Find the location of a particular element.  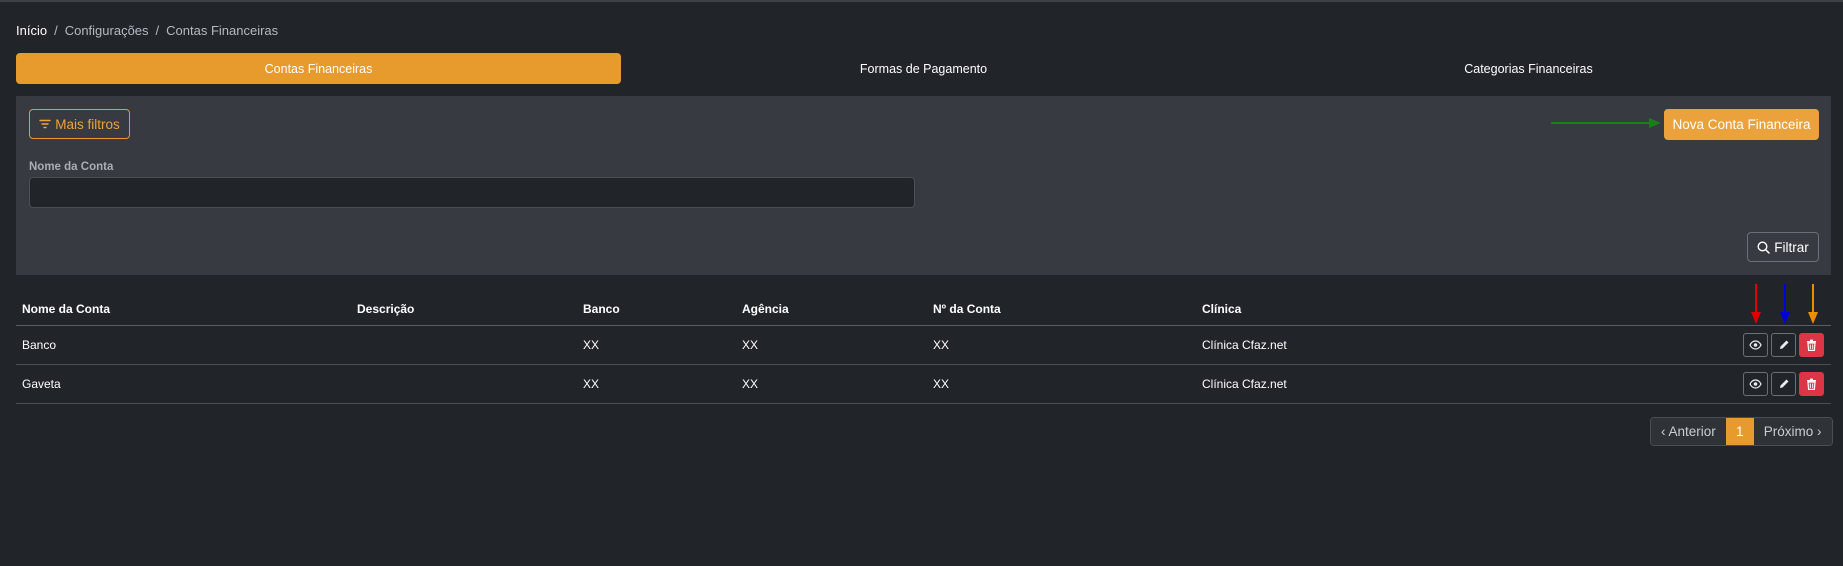

column-header-description: Descrição is located at coordinates (385, 309).